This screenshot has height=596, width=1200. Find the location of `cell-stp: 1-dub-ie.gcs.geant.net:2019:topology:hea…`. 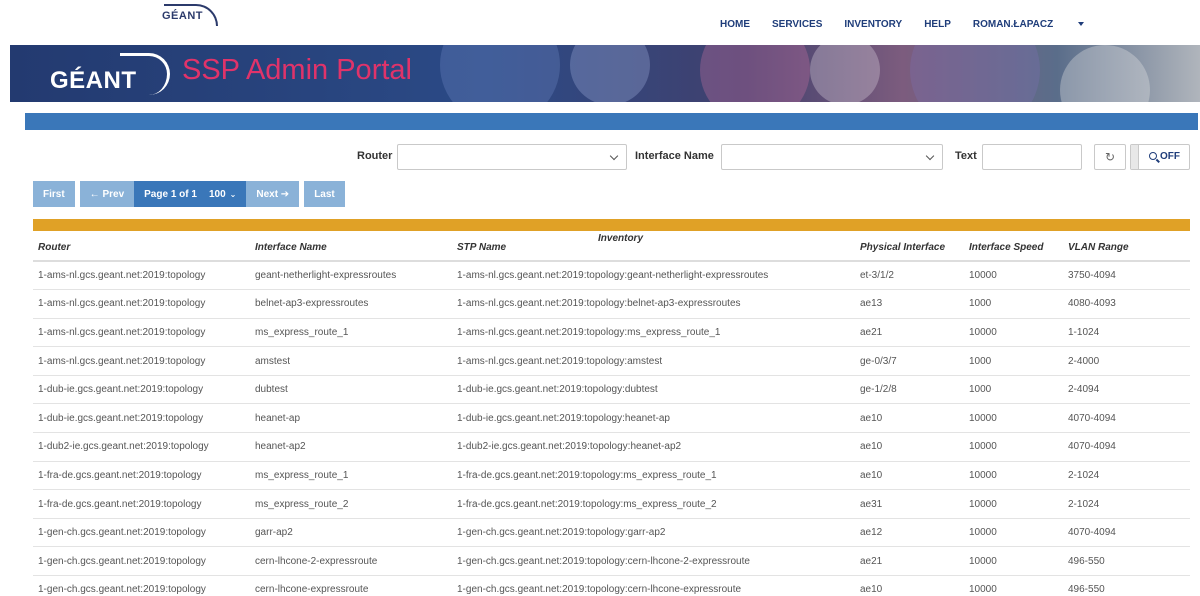

cell-stp: 1-dub-ie.gcs.geant.net:2019:topology:hea… is located at coordinates (653, 418).